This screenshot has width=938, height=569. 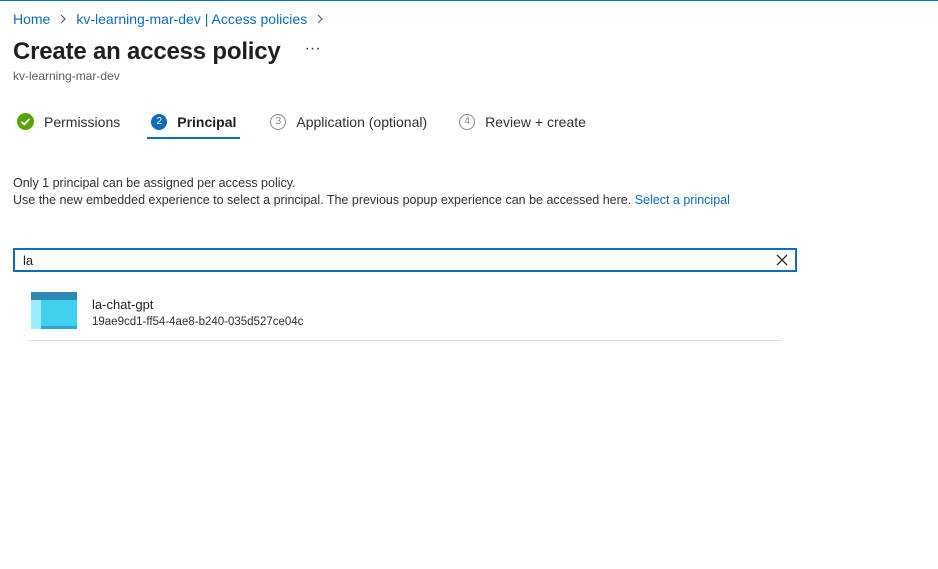 I want to click on tab-application: 3 Application (optional), so click(x=348, y=121).